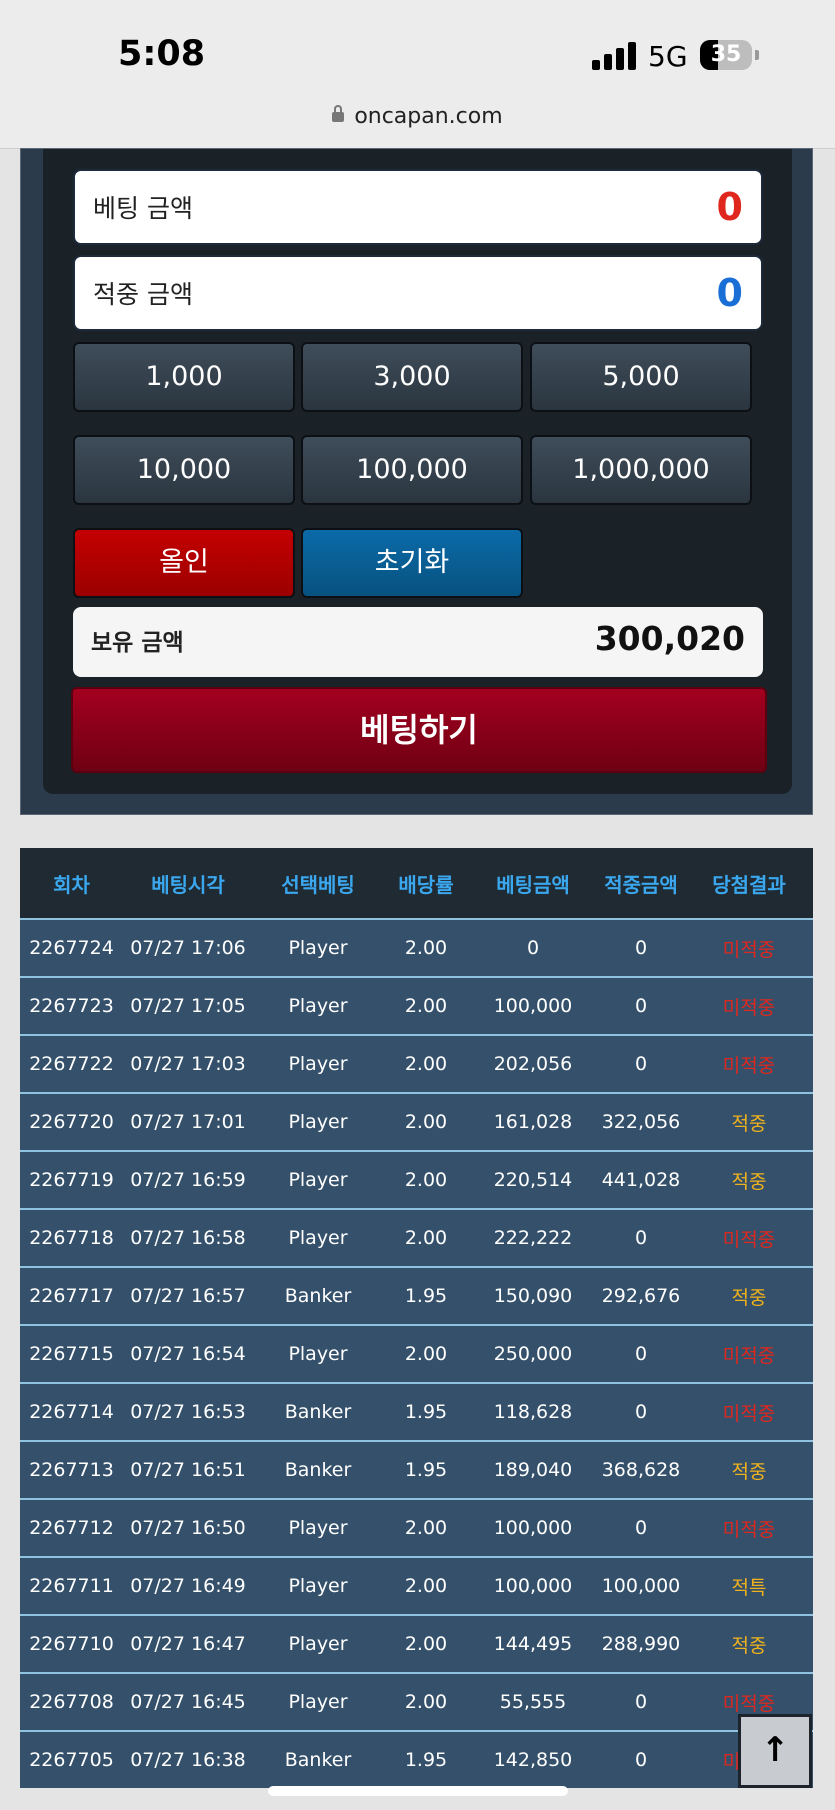 The image size is (835, 1810). I want to click on chip-3000-button: 3,000, so click(412, 377).